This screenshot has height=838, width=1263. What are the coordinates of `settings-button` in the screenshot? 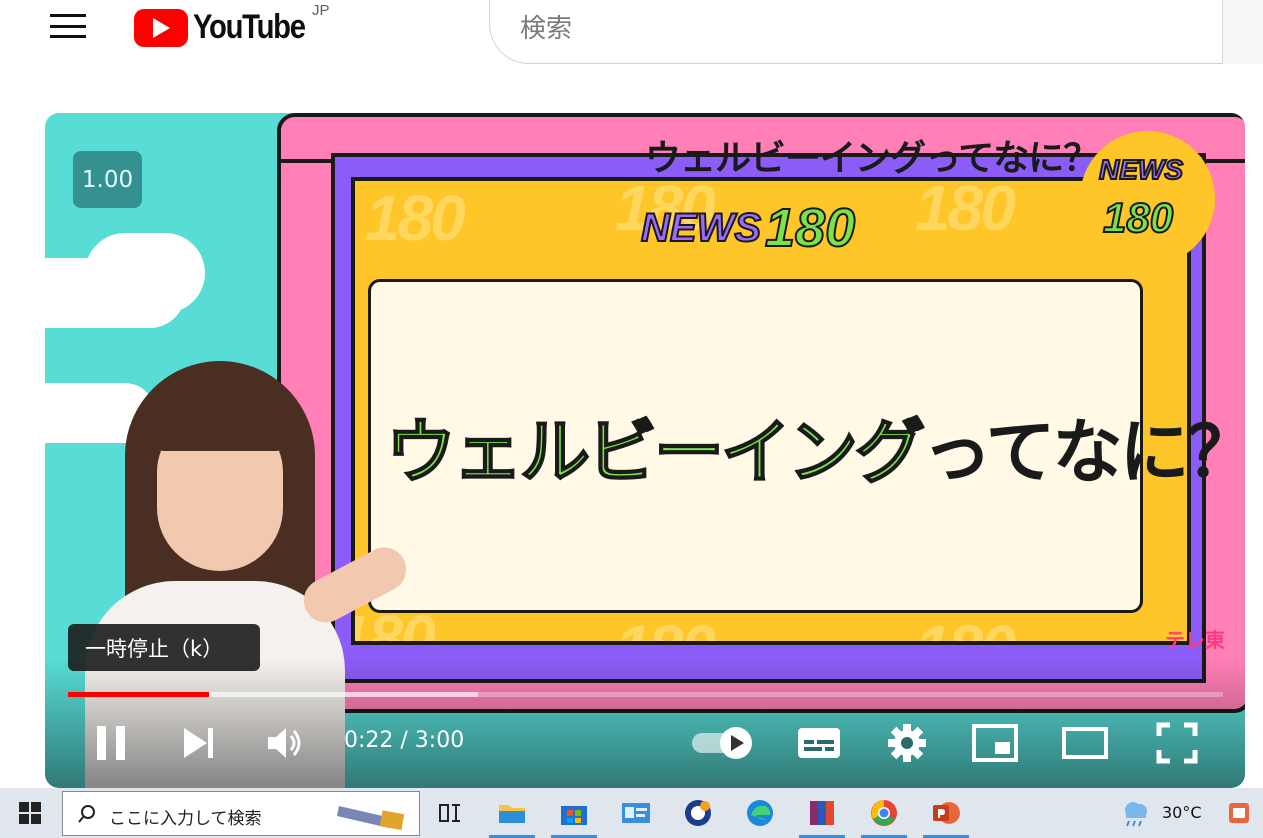 It's located at (907, 743).